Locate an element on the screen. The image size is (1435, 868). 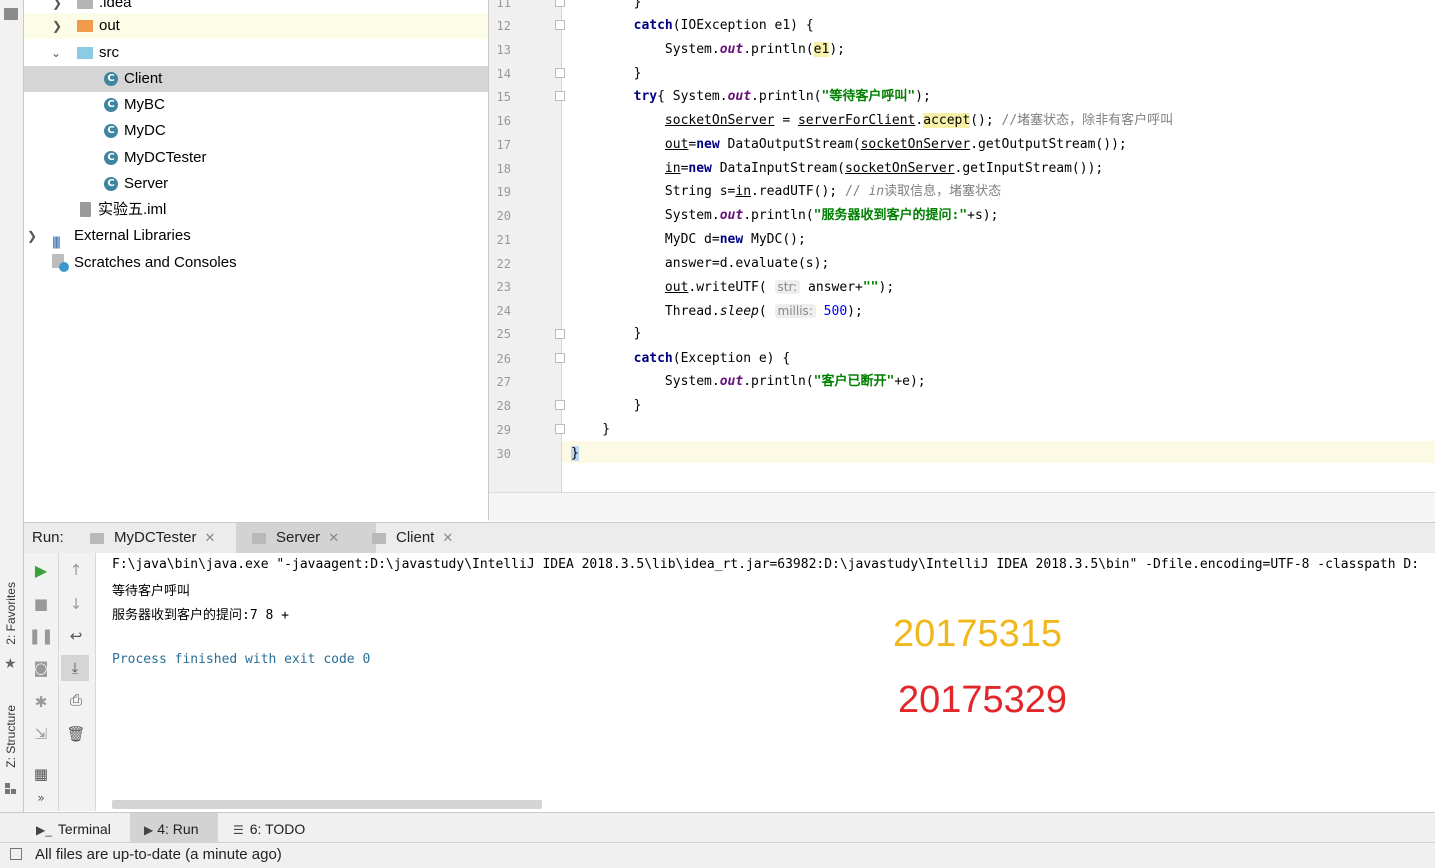
line-number: 24 is located at coordinates (503, 311).